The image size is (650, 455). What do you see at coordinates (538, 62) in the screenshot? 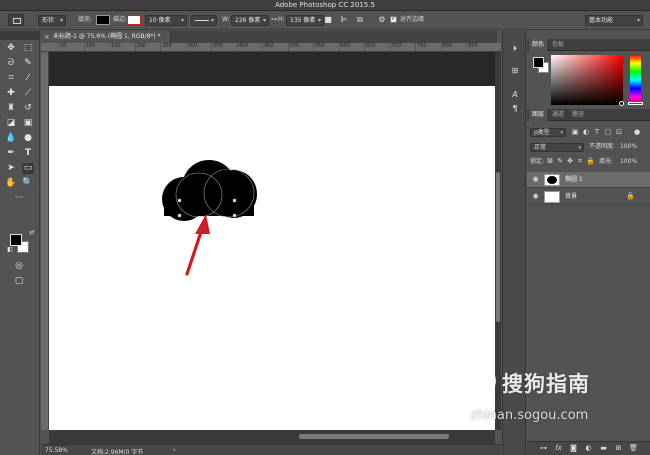
I see `panel-foreground-swatch` at bounding box center [538, 62].